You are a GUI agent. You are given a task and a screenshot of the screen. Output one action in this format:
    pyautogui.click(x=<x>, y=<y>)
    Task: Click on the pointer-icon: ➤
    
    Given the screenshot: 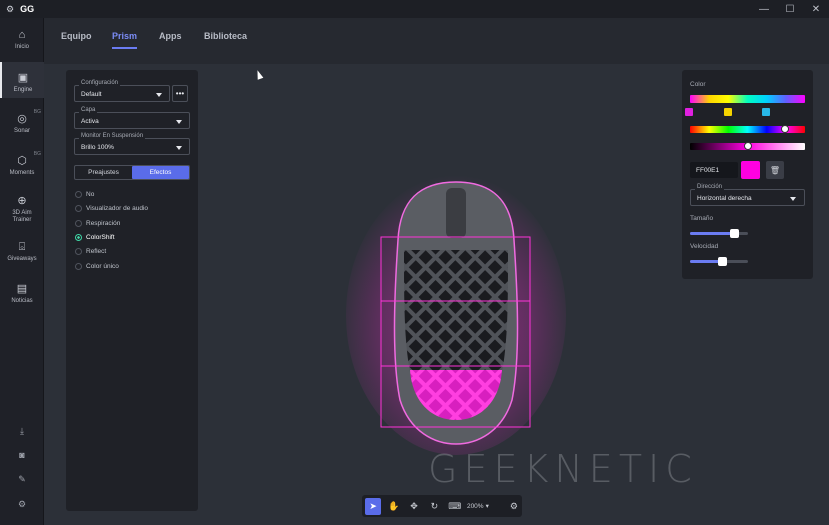 What is the action you would take?
    pyautogui.click(x=373, y=506)
    